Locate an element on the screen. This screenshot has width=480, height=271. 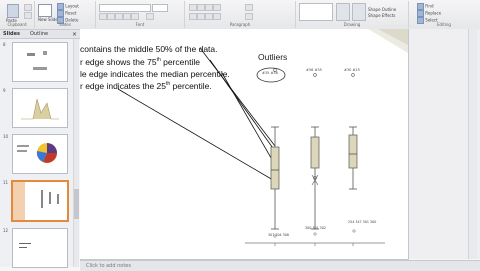
reset-label: Reset is located at coordinates (71, 13).